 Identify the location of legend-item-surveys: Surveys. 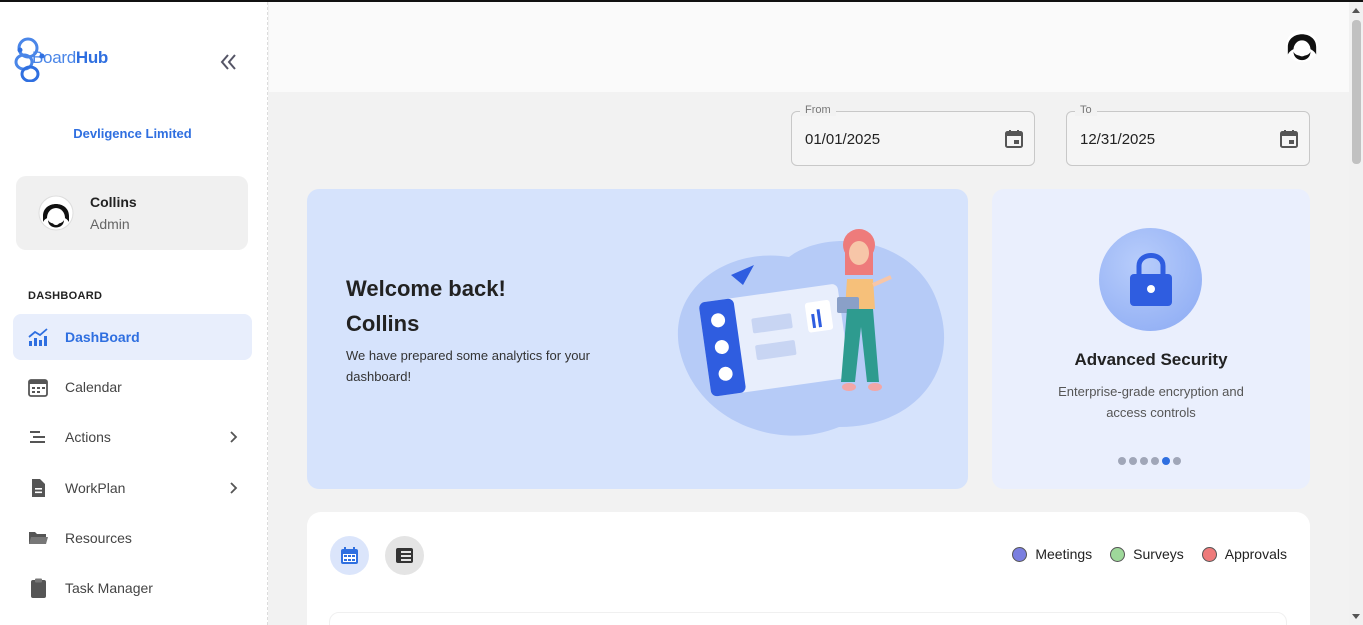
(1147, 554).